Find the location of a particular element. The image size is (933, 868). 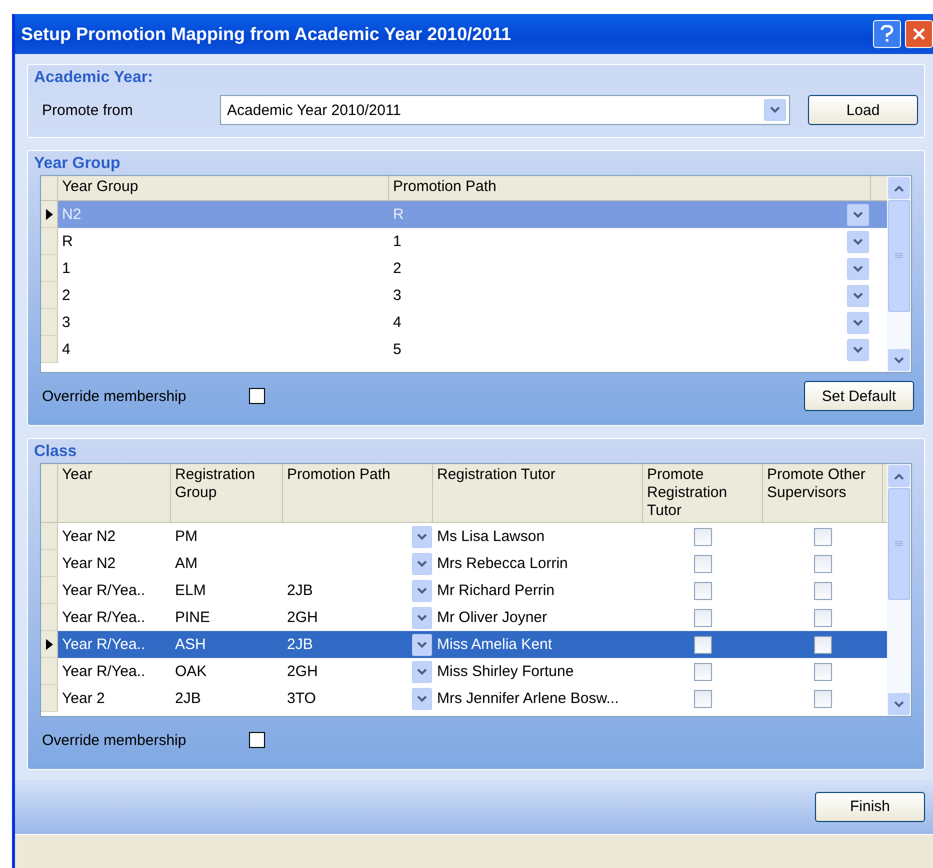

checkbox-label: Override membership is located at coordinates (115, 740).